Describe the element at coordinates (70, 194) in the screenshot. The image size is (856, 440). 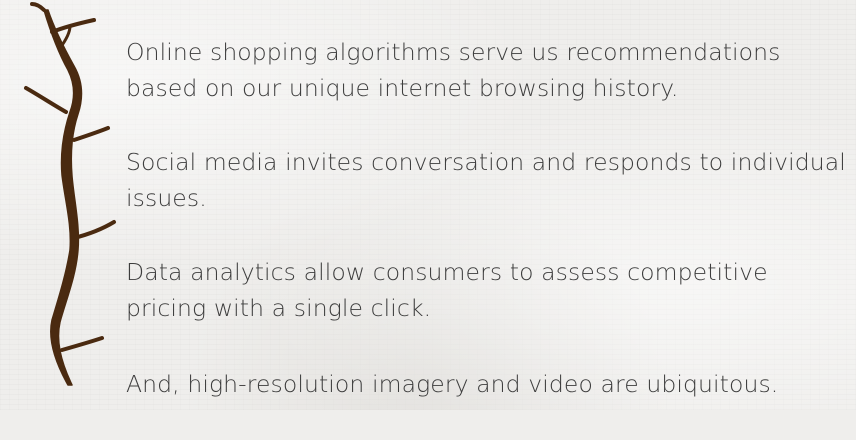
I see `tree-branch-icon` at that location.